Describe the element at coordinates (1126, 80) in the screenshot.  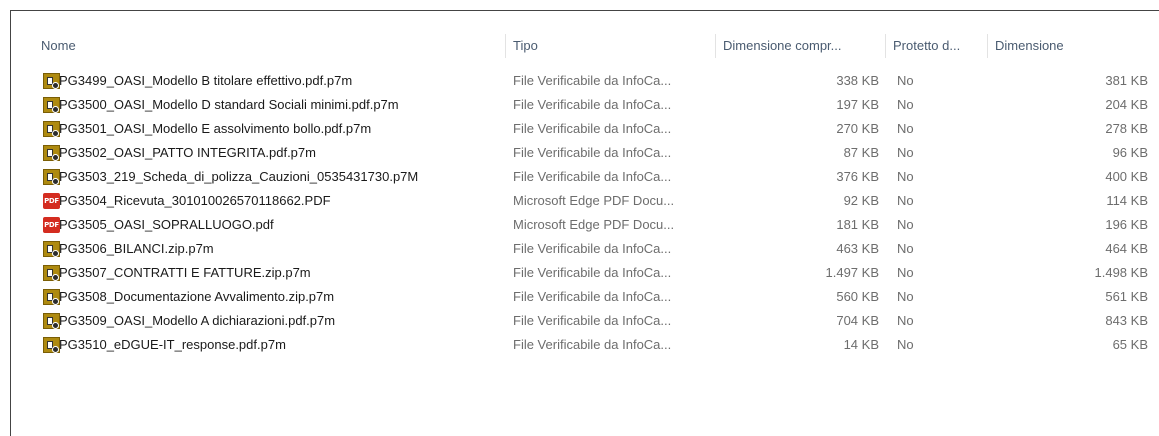
I see `file-size: 381 KB` at that location.